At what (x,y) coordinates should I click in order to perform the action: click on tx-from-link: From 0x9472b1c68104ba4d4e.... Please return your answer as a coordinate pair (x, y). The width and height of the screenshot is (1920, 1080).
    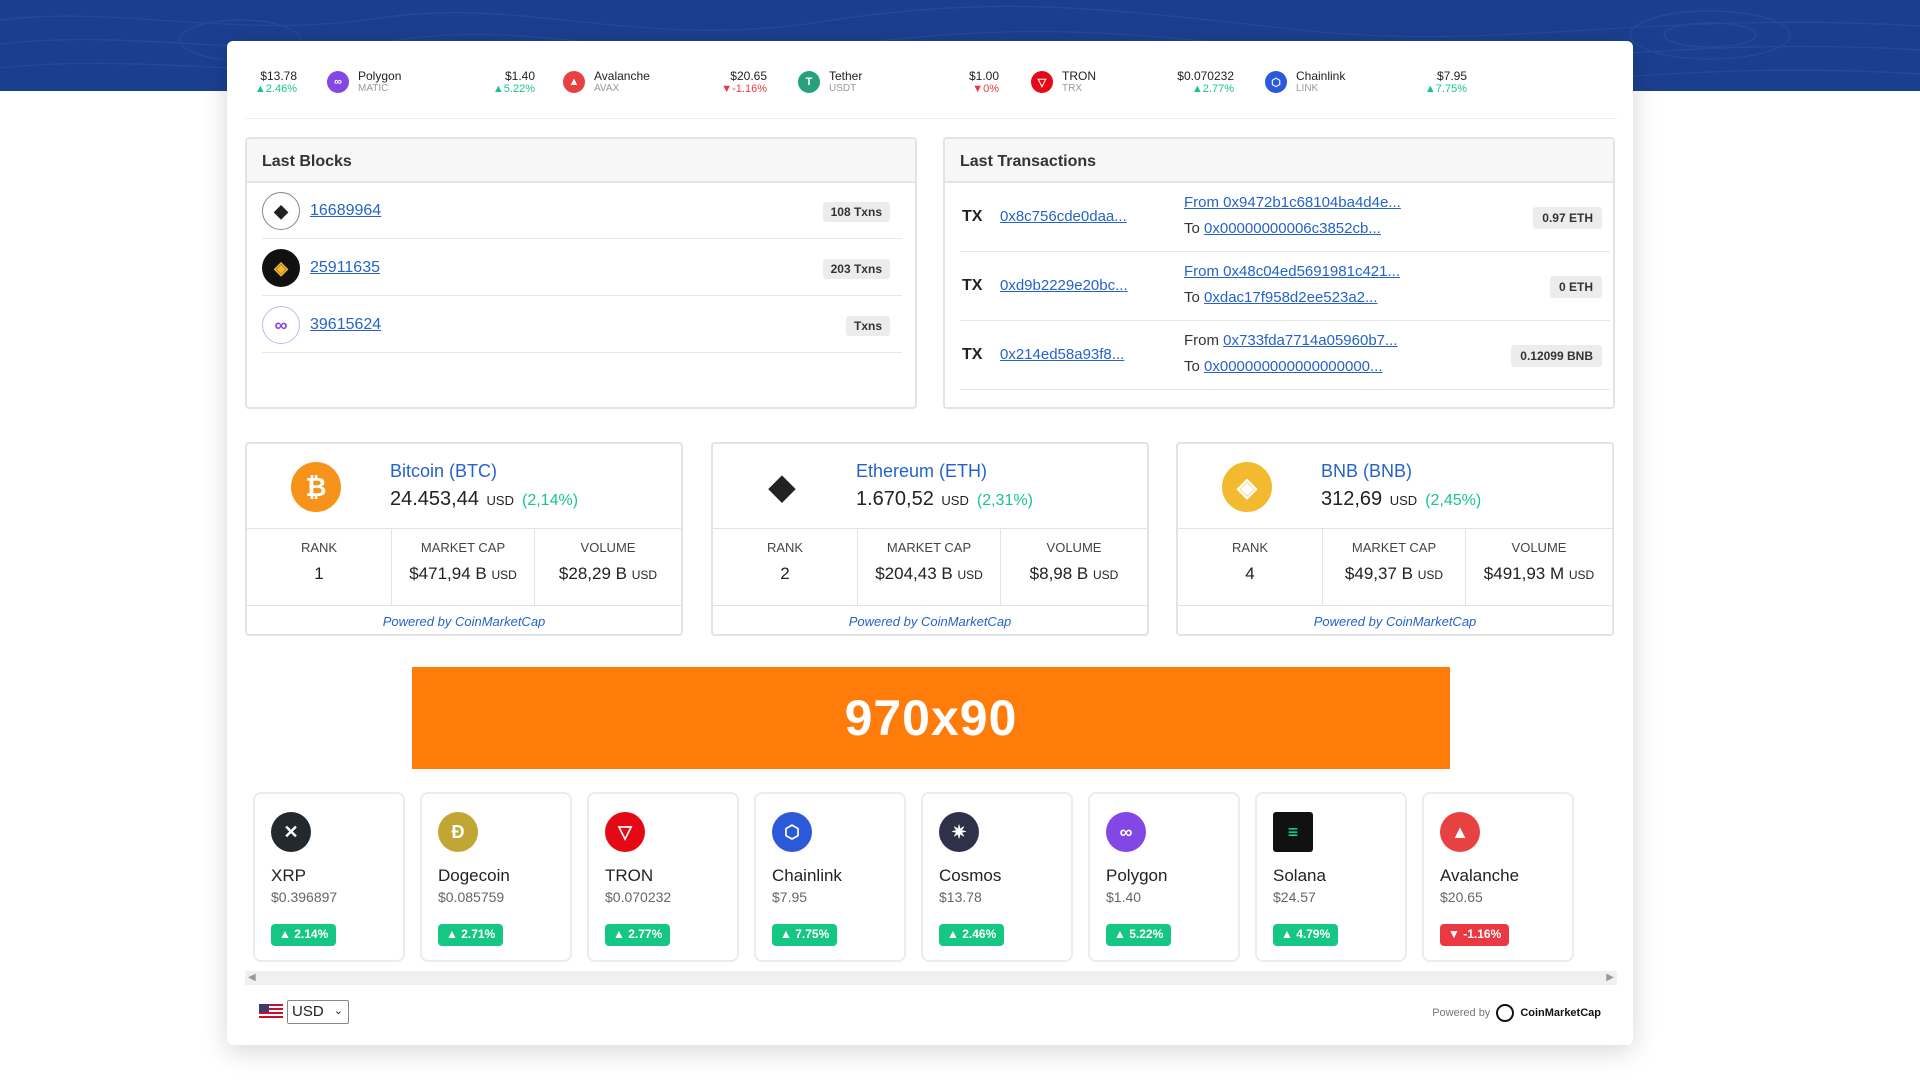
    Looking at the image, I should click on (1292, 202).